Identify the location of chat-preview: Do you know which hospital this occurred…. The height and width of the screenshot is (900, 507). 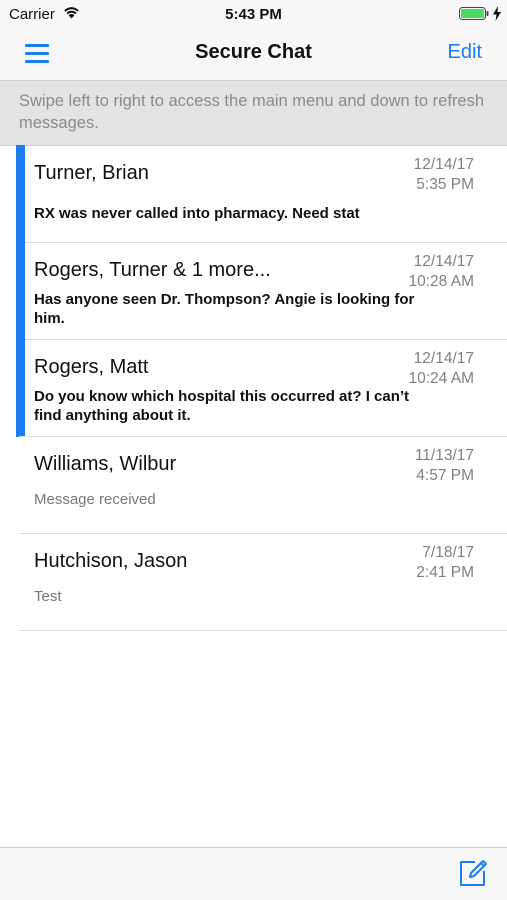
(222, 406).